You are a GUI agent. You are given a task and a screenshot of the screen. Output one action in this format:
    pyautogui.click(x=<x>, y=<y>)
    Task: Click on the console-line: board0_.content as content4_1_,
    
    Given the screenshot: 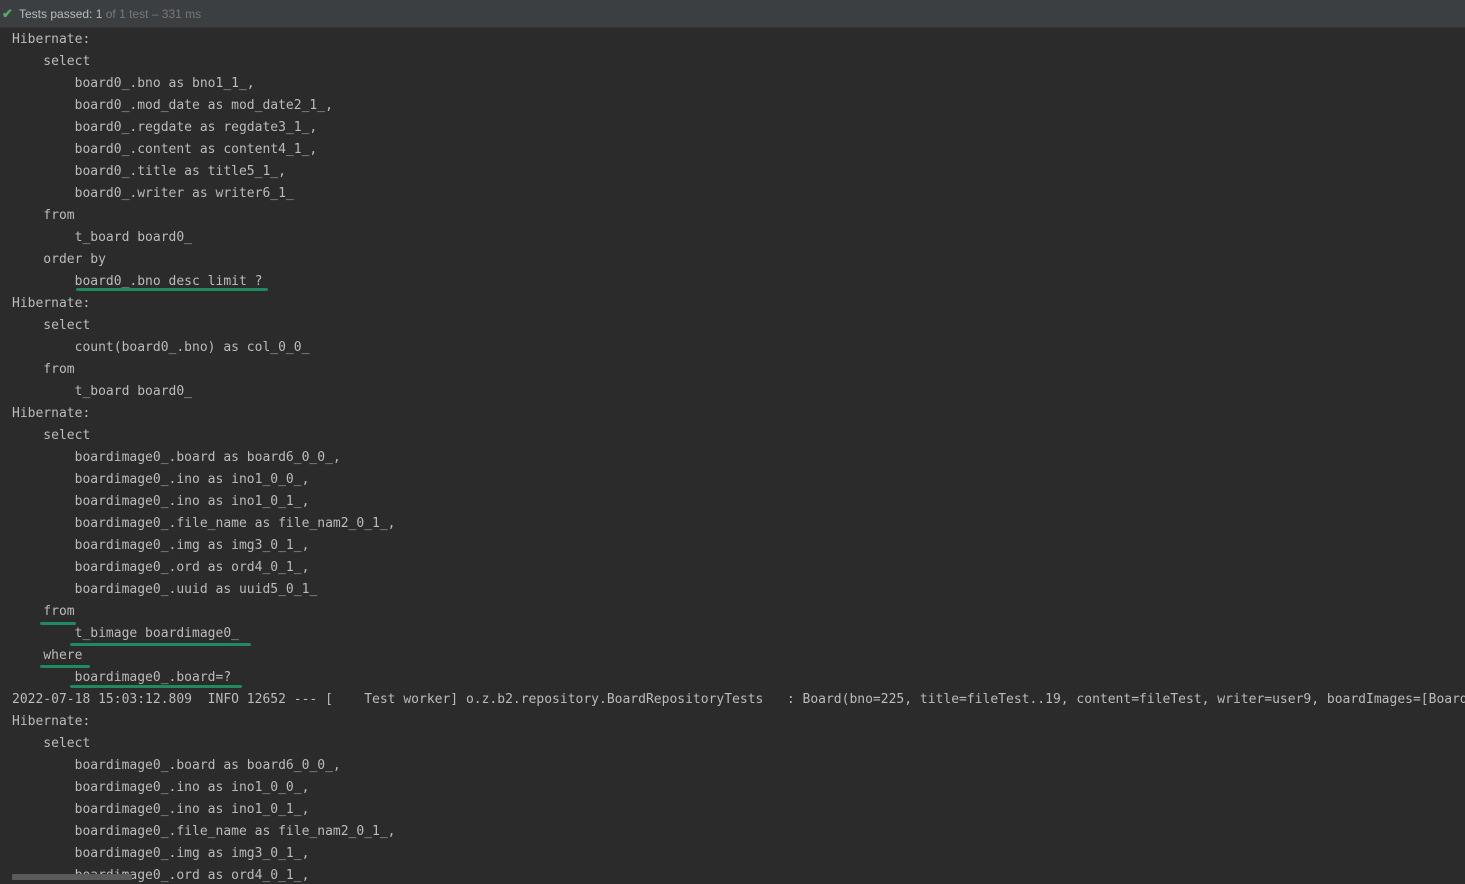 What is the action you would take?
    pyautogui.click(x=165, y=150)
    